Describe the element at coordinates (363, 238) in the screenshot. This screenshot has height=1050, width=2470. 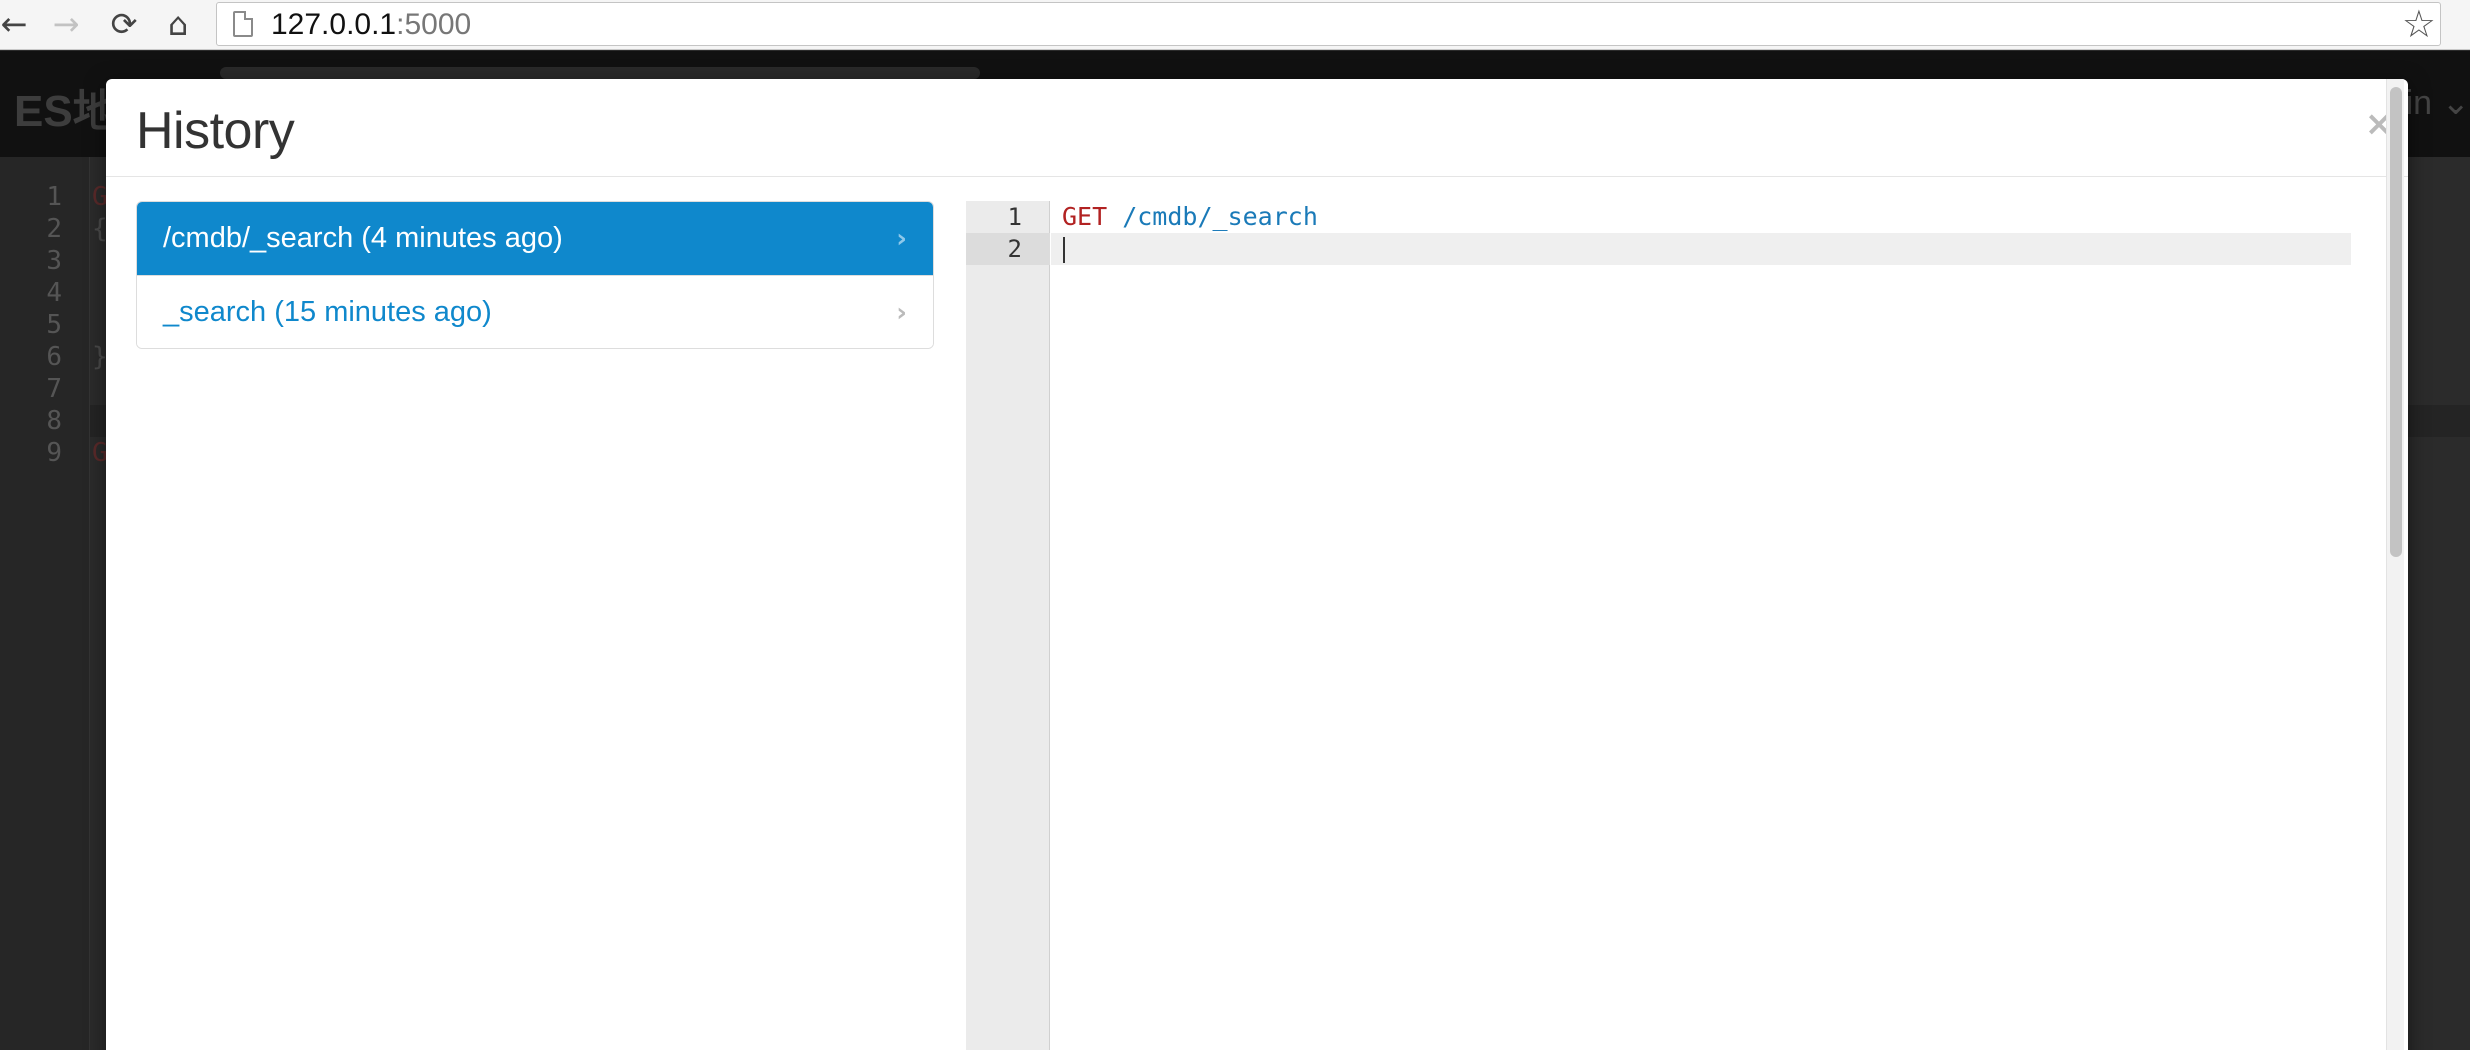
I see `history-item-label: /cmdb/_search (4 minutes ago)` at that location.